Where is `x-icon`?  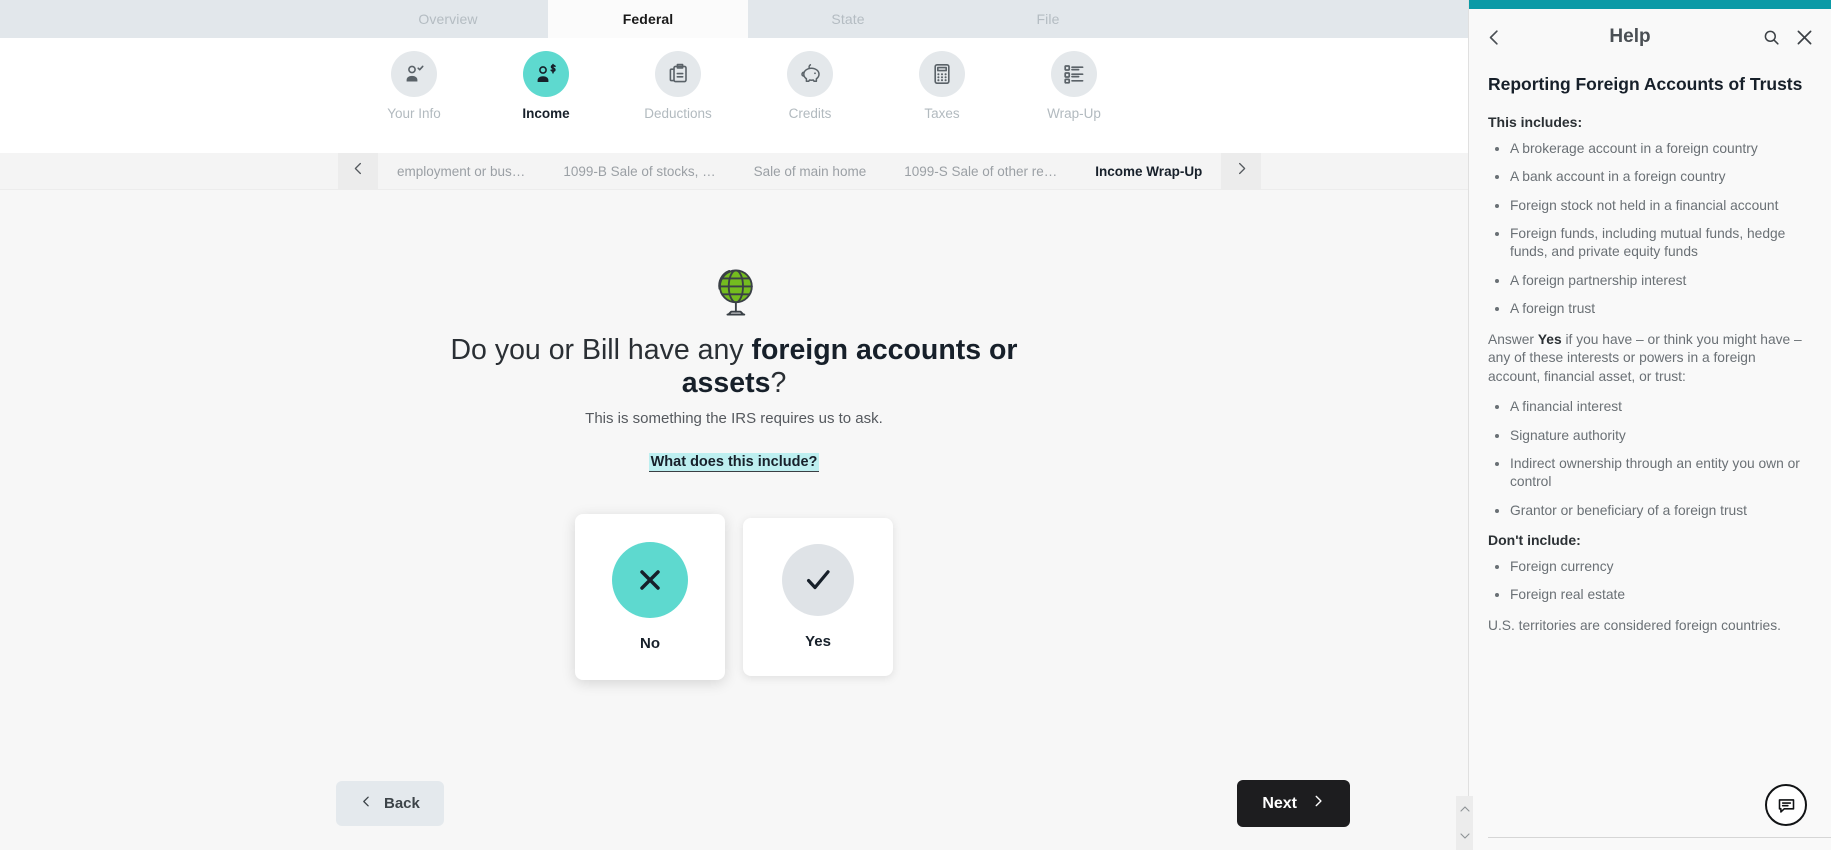
x-icon is located at coordinates (650, 579).